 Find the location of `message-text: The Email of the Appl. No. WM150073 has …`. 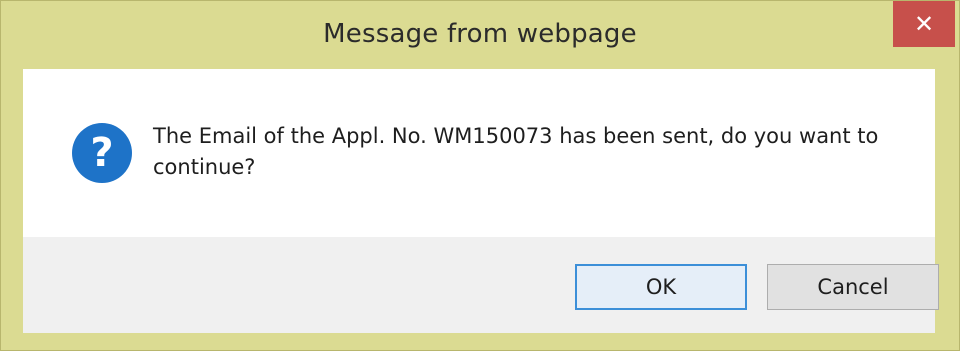

message-text: The Email of the Appl. No. WM150073 has … is located at coordinates (533, 152).